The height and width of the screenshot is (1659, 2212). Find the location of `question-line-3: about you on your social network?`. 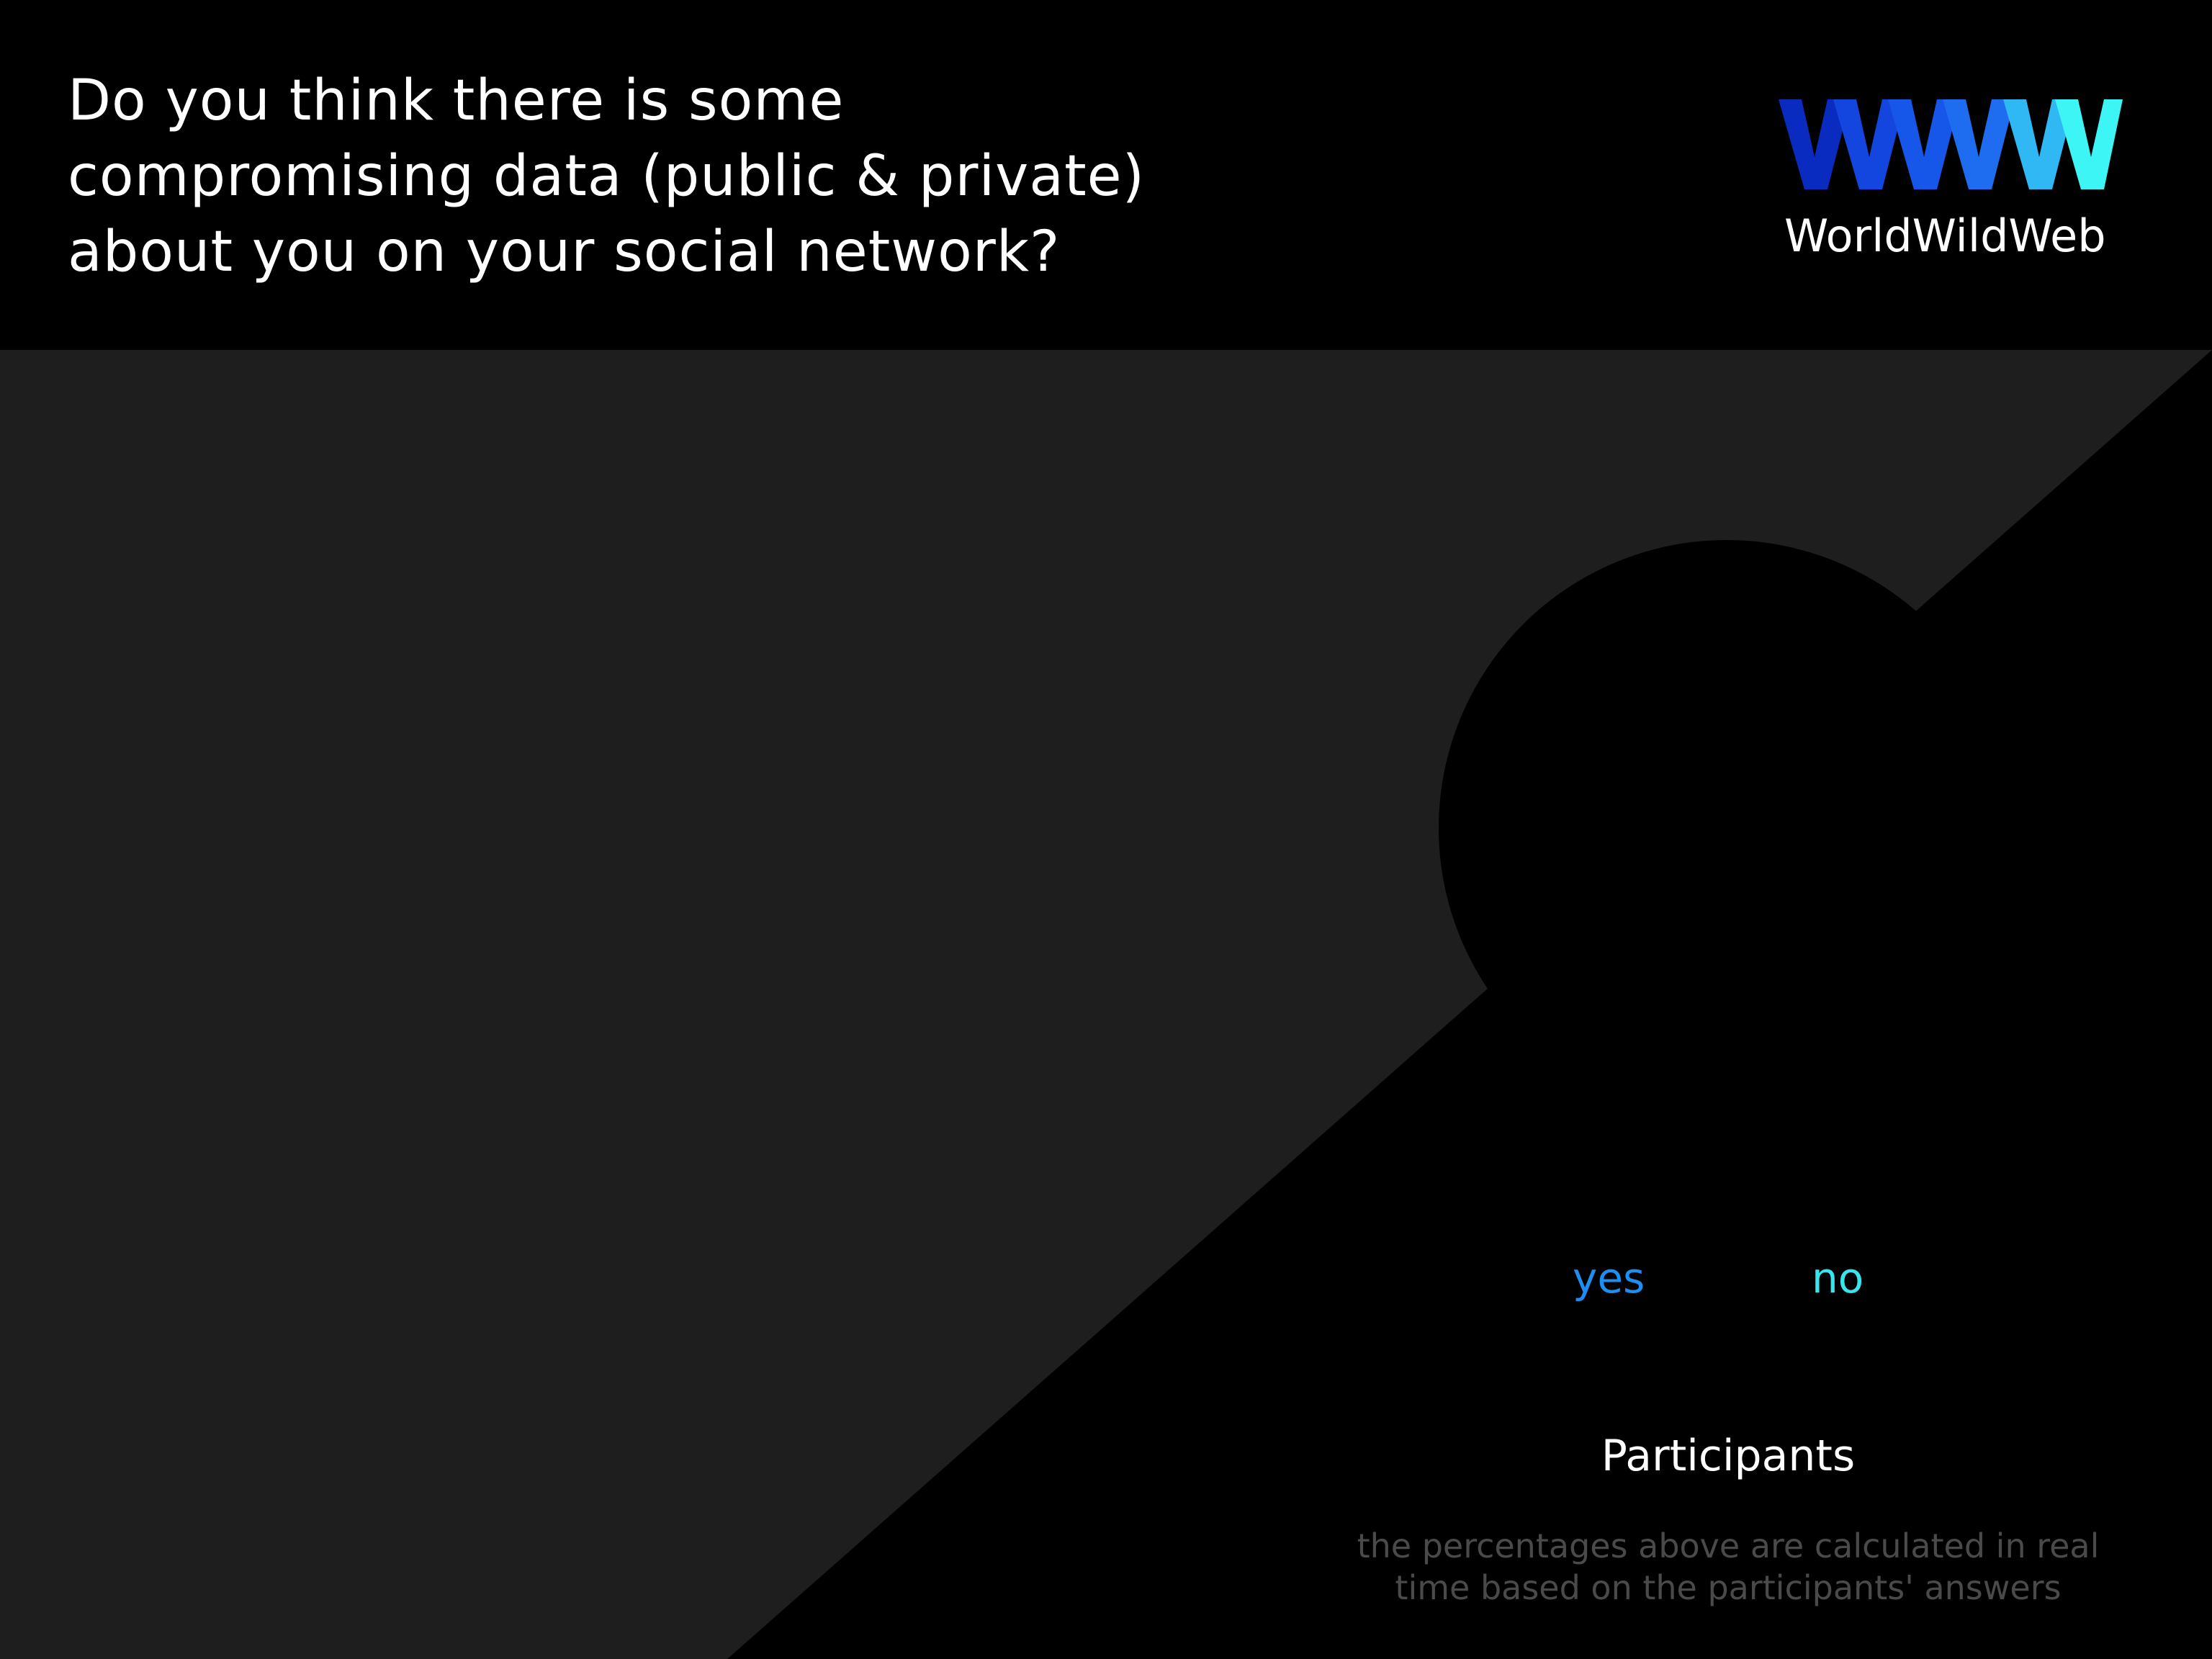

question-line-3: about you on your social network? is located at coordinates (565, 252).